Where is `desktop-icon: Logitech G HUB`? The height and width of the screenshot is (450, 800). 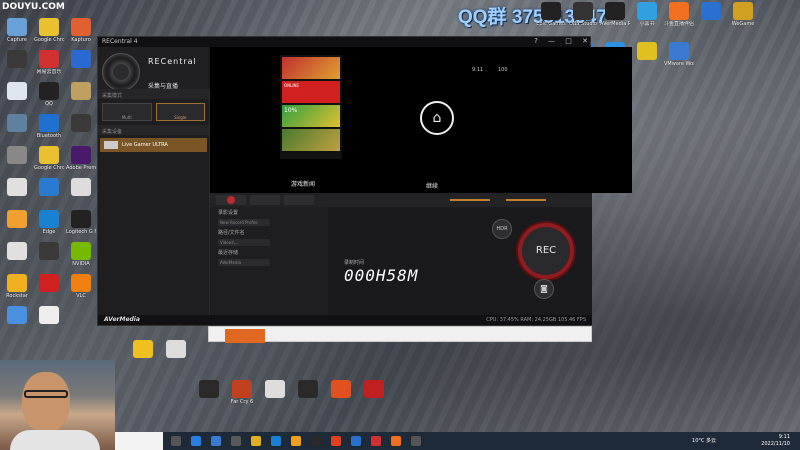 desktop-icon: Logitech G HUB is located at coordinates (81, 222).